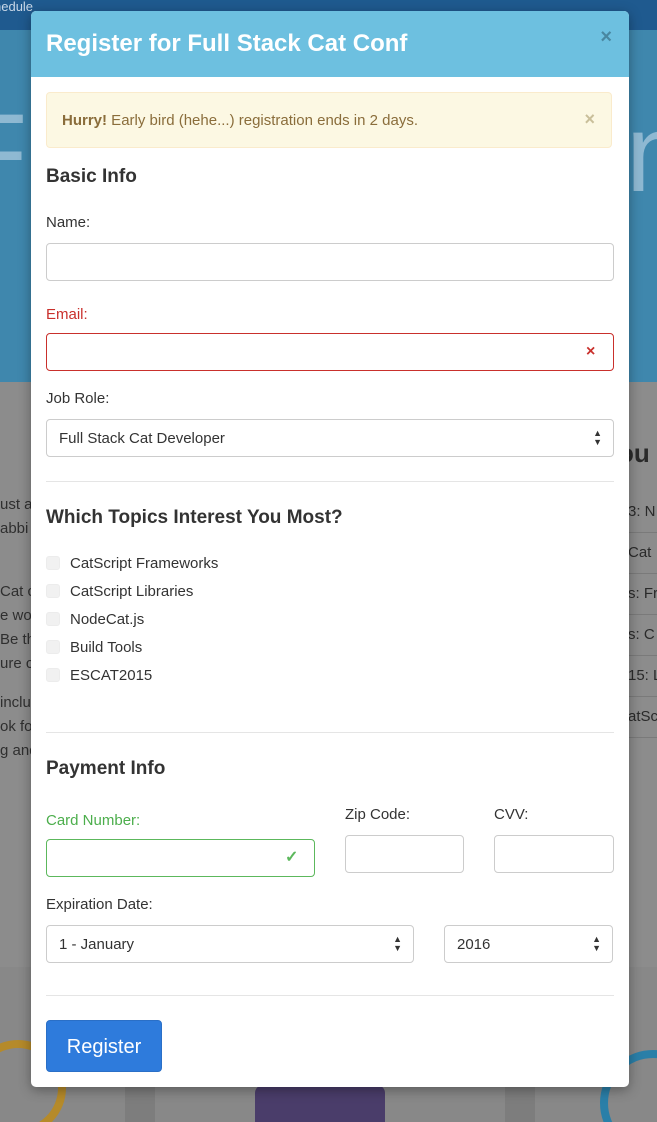  I want to click on background-topbar-text: nedule, so click(17, 7).